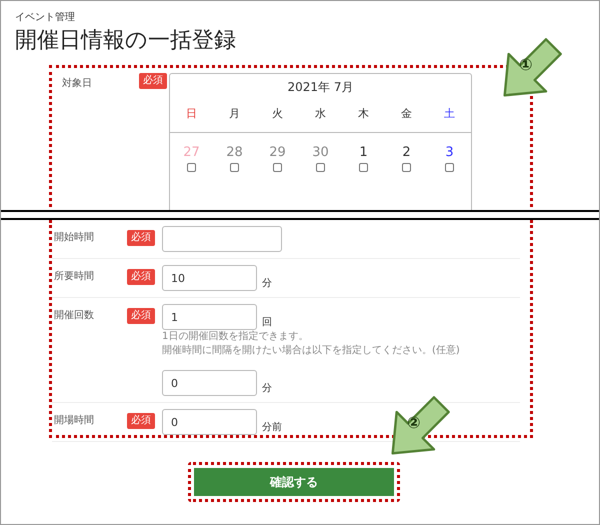 Image resolution: width=600 pixels, height=525 pixels. I want to click on step-number: ①, so click(526, 65).